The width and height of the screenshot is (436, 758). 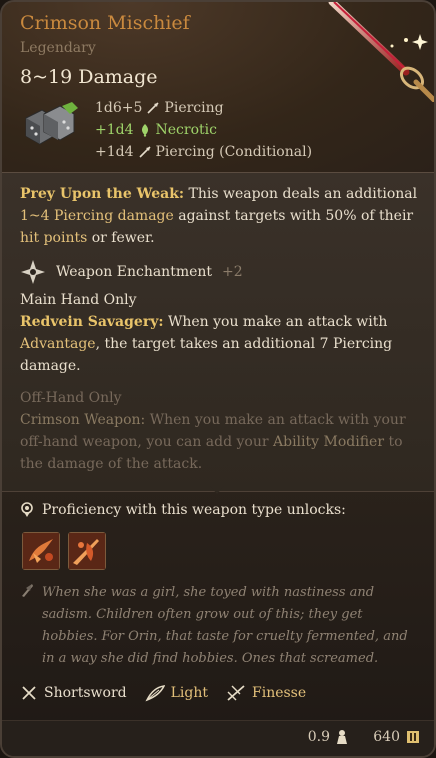 I want to click on passive-text: against targets with 50% of their, so click(x=293, y=216).